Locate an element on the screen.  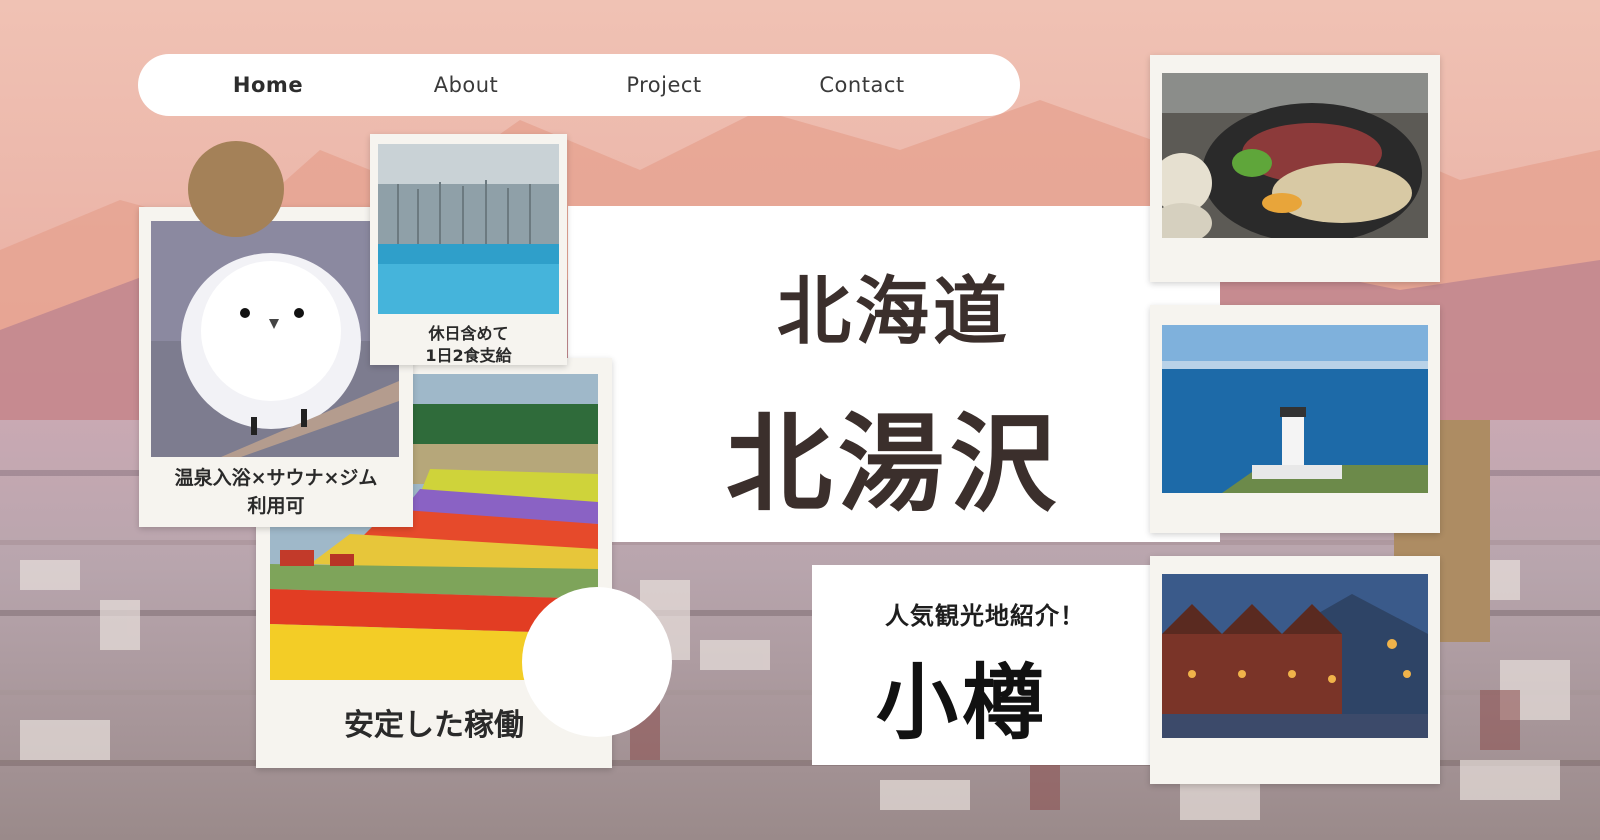
lighthouse-photo is located at coordinates (1295, 409).